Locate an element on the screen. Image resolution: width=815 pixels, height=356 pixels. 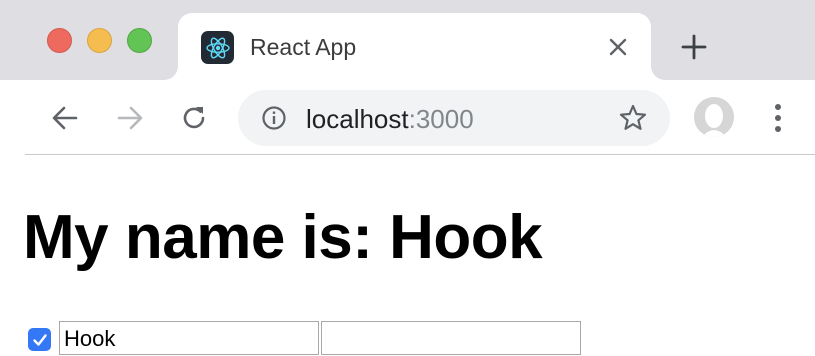
page-title: My name is: Hook is located at coordinates (283, 237).